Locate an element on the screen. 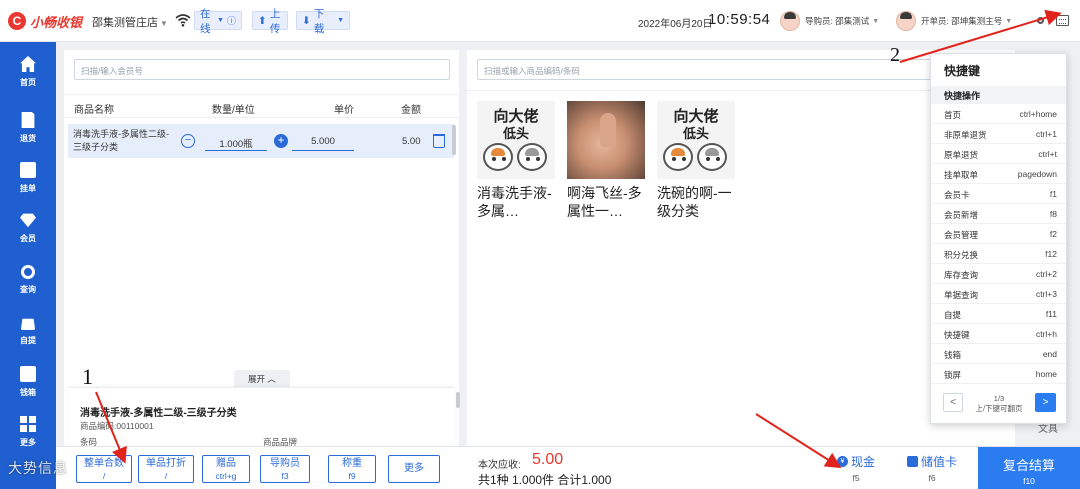  shortcut-name: 会员管理 is located at coordinates (961, 235).